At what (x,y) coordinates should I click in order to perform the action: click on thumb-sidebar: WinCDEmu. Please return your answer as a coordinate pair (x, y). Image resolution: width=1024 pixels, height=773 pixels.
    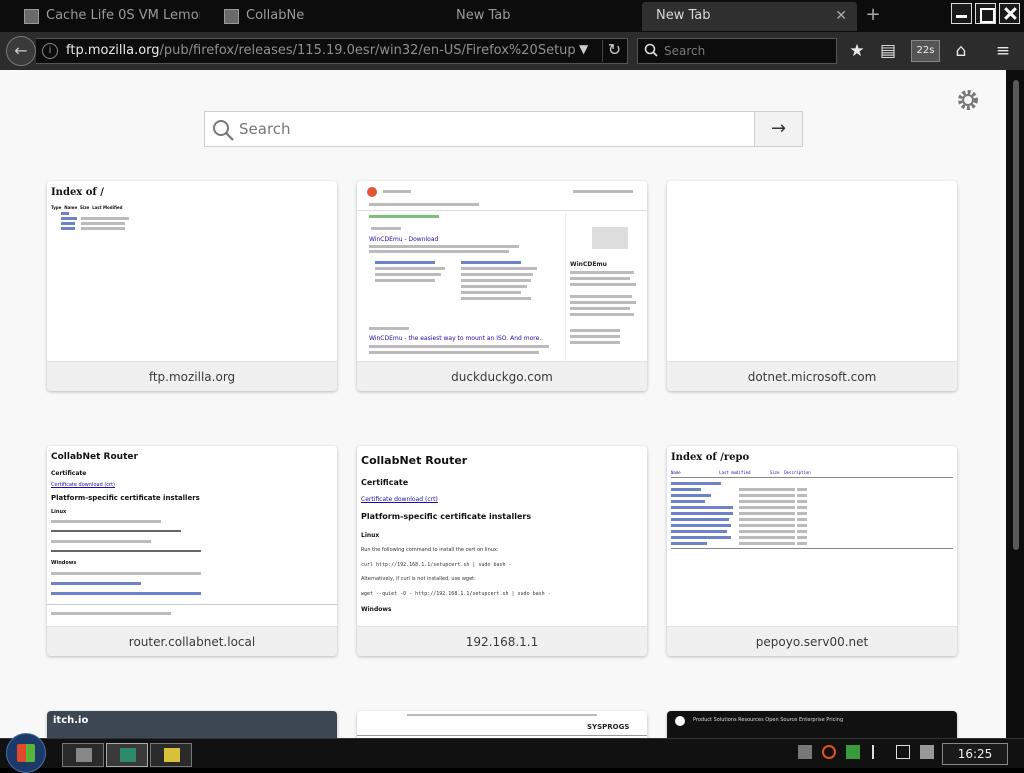
    Looking at the image, I should click on (606, 287).